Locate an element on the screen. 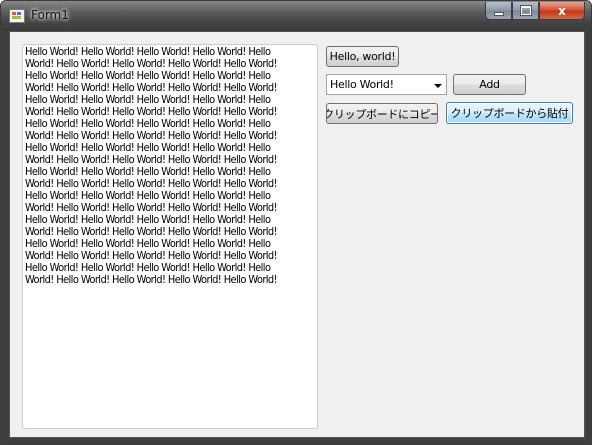 This screenshot has height=445, width=592. caption-buttons: x is located at coordinates (535, 11).